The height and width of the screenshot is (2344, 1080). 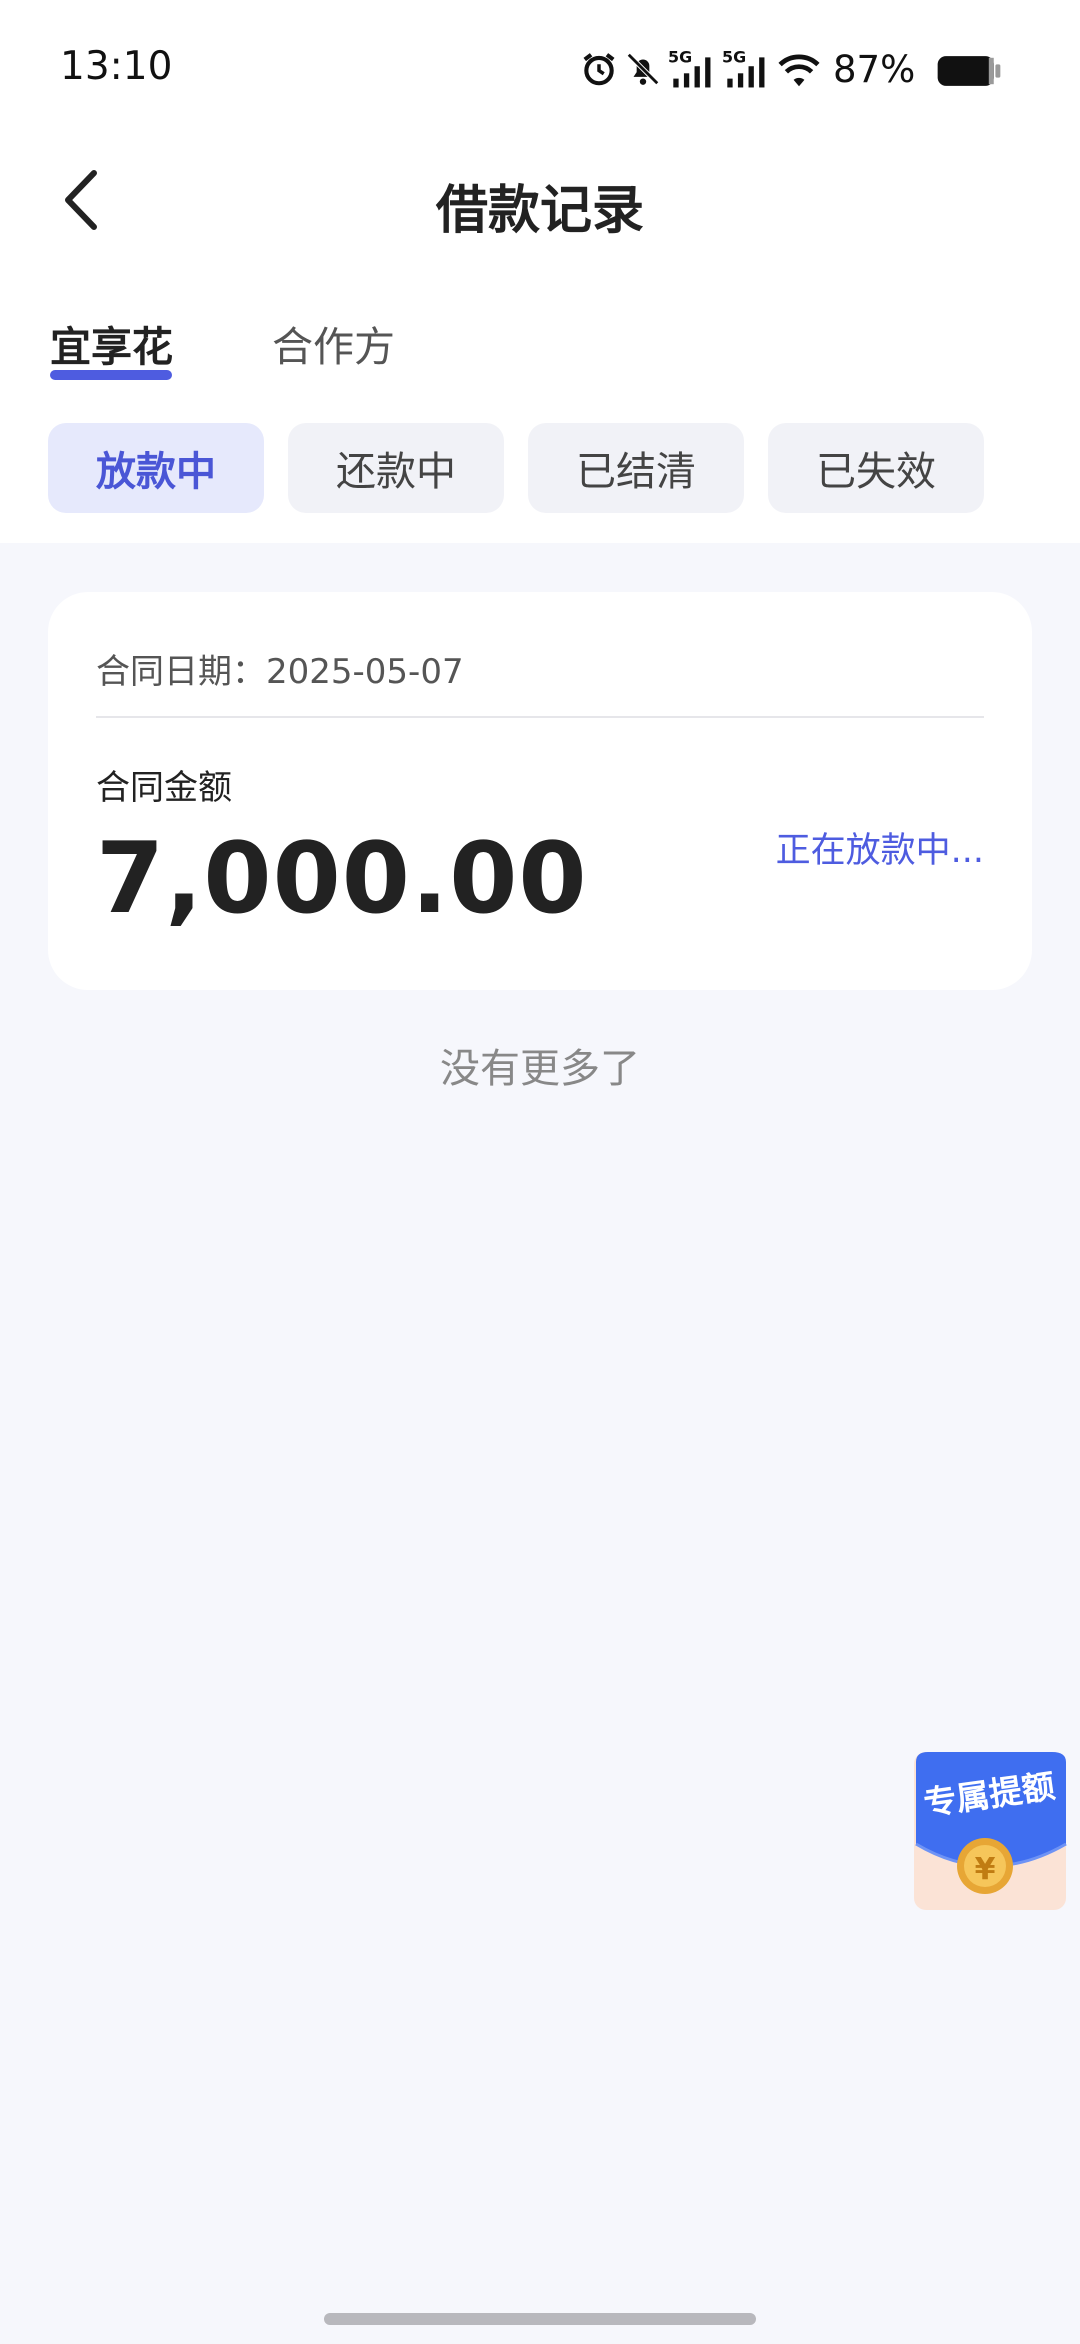 I want to click on exclusive-limit-promo-badge: 专属提额 ¥, so click(x=990, y=1830).